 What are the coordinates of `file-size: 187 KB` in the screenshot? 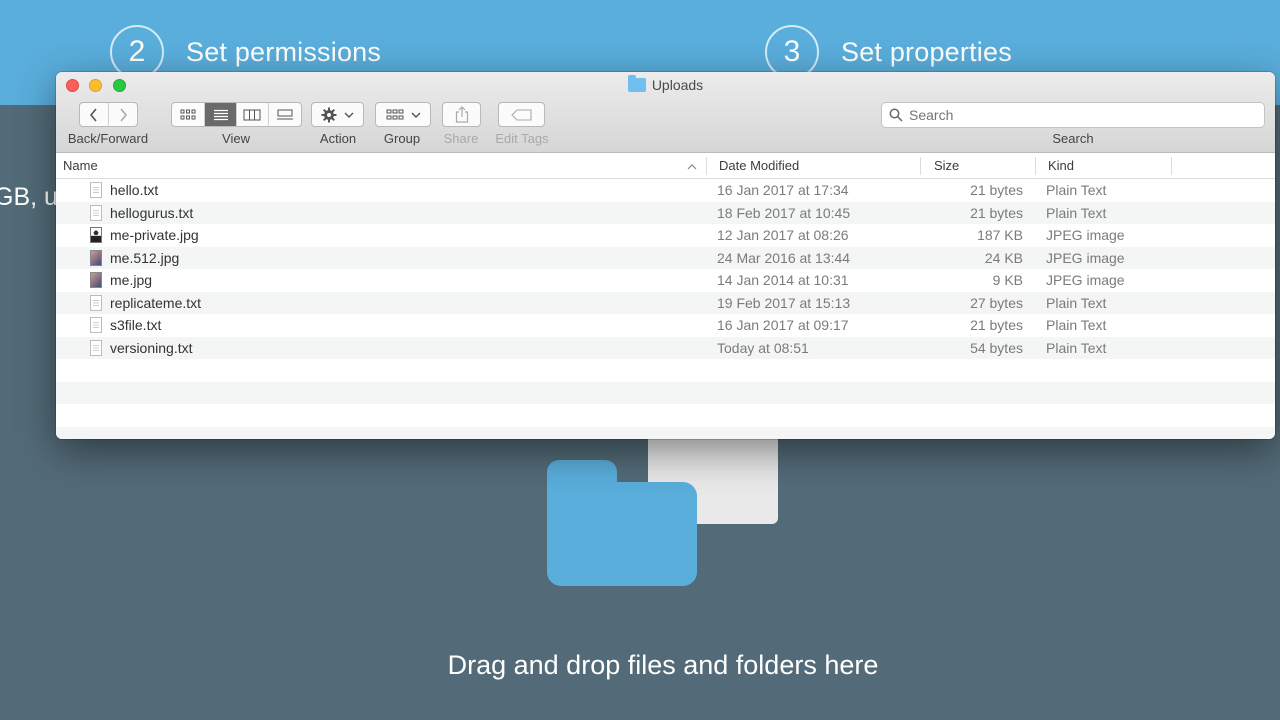 It's located at (1000, 235).